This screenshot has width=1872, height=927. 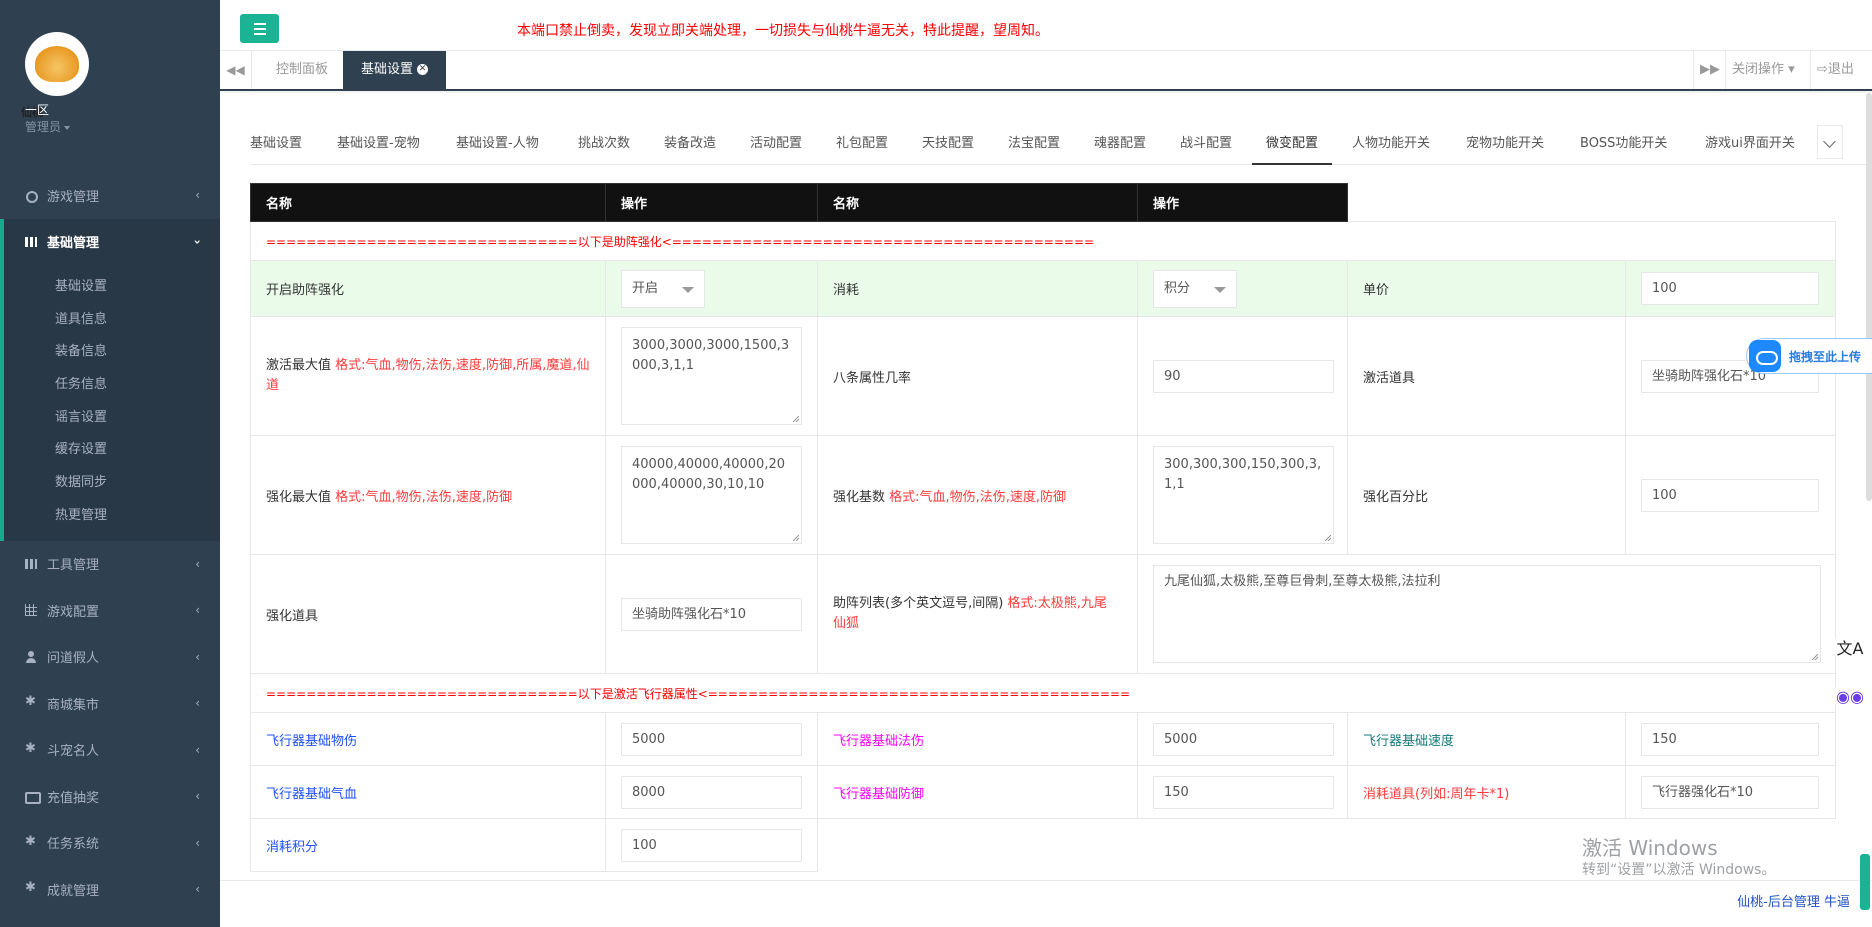 What do you see at coordinates (1750, 144) in the screenshot?
I see `config-tab: 游戏ui界面开关` at bounding box center [1750, 144].